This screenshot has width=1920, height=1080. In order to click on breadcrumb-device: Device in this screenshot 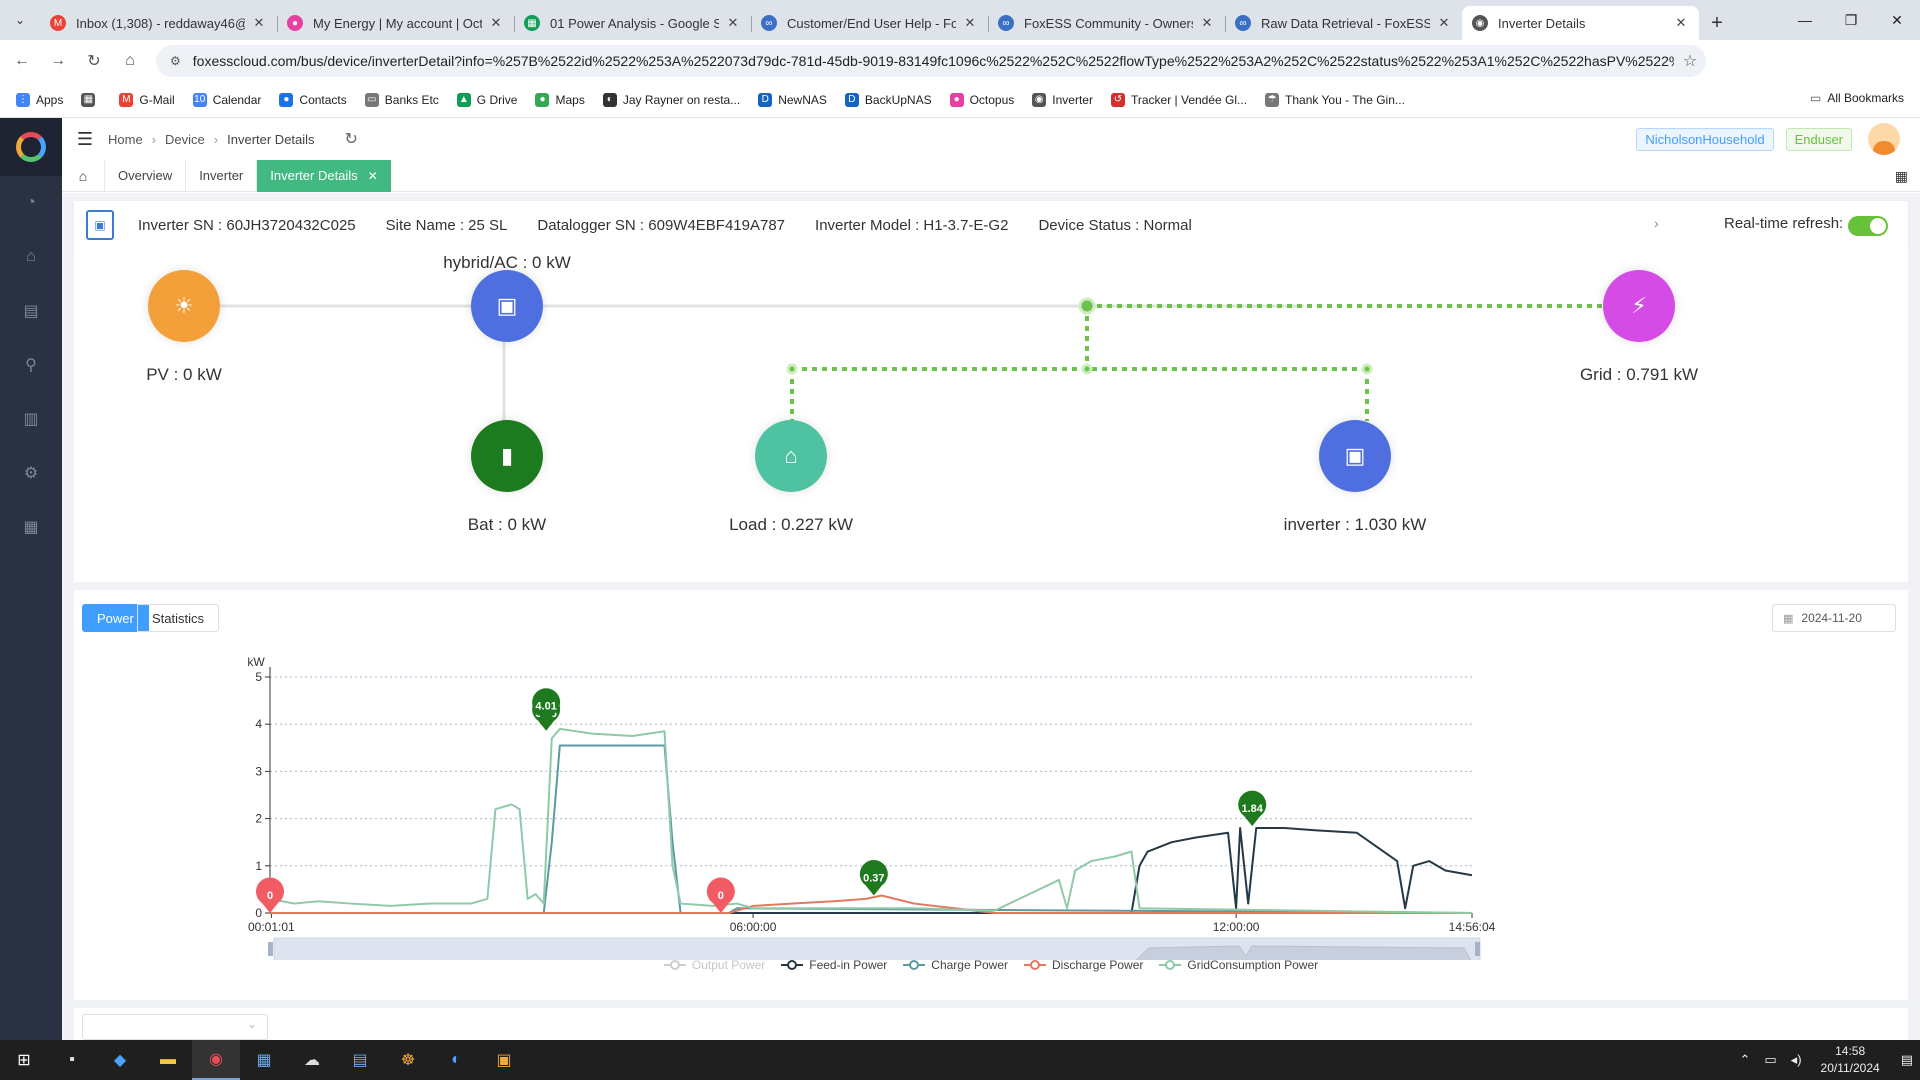, I will do `click(185, 139)`.